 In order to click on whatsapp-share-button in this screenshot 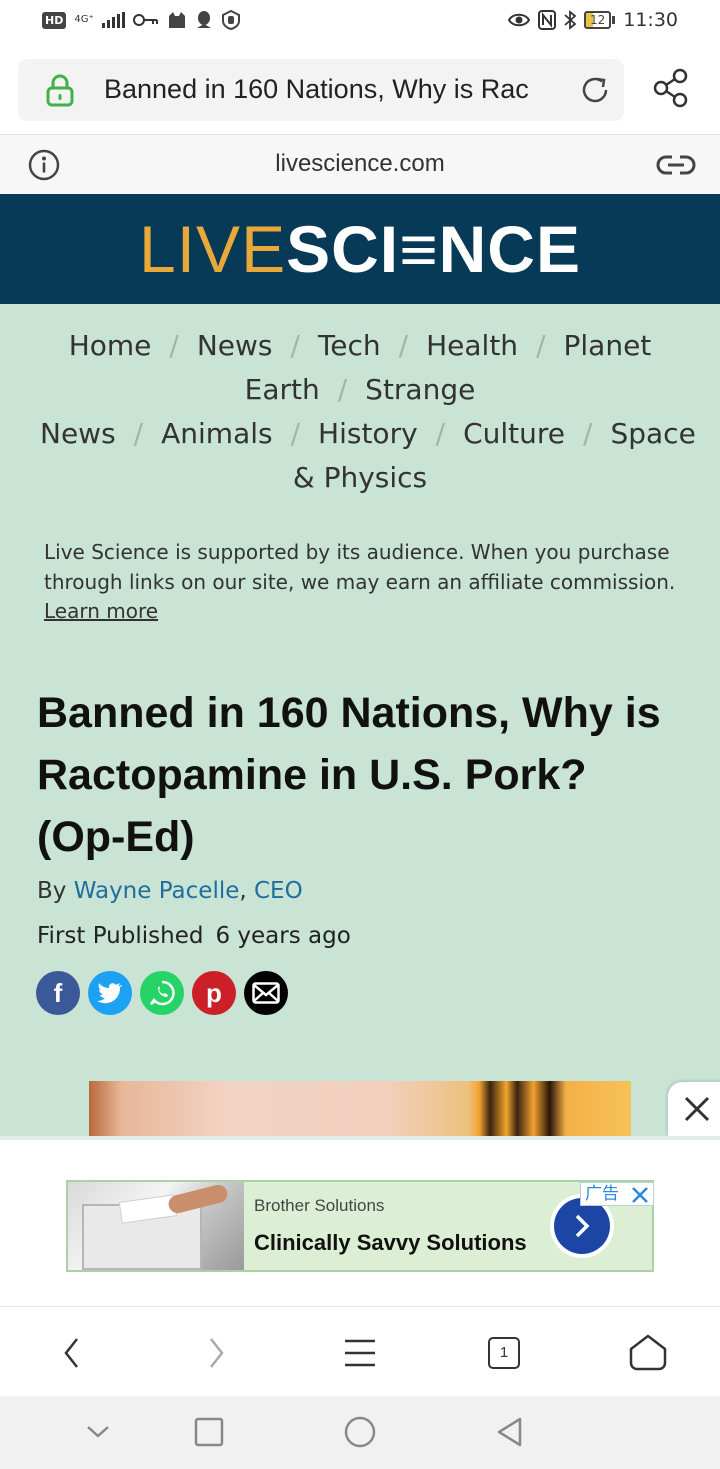, I will do `click(162, 993)`.